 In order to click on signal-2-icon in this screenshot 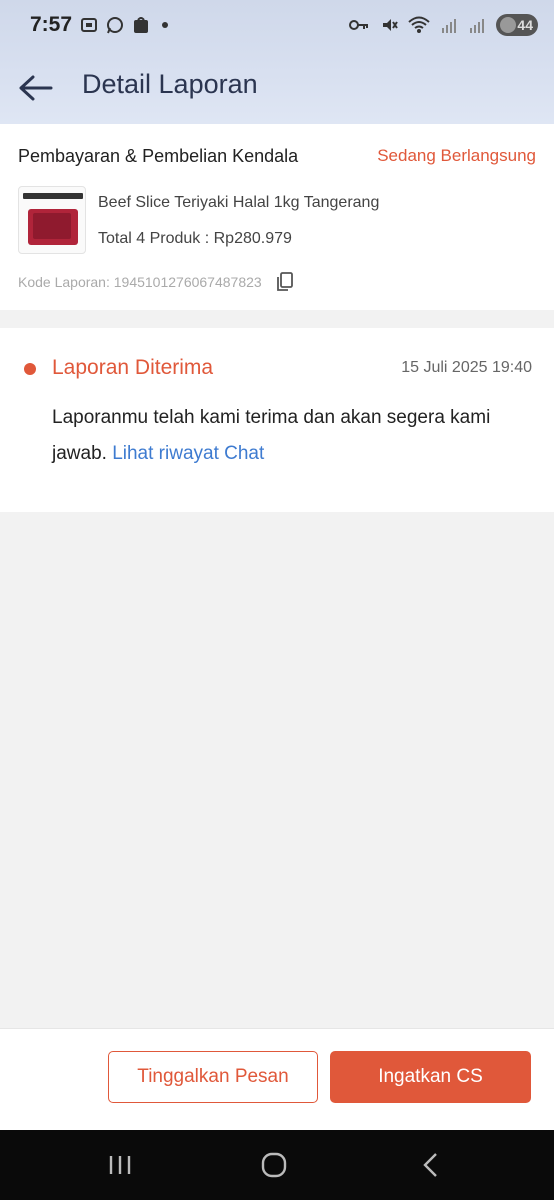, I will do `click(477, 26)`.